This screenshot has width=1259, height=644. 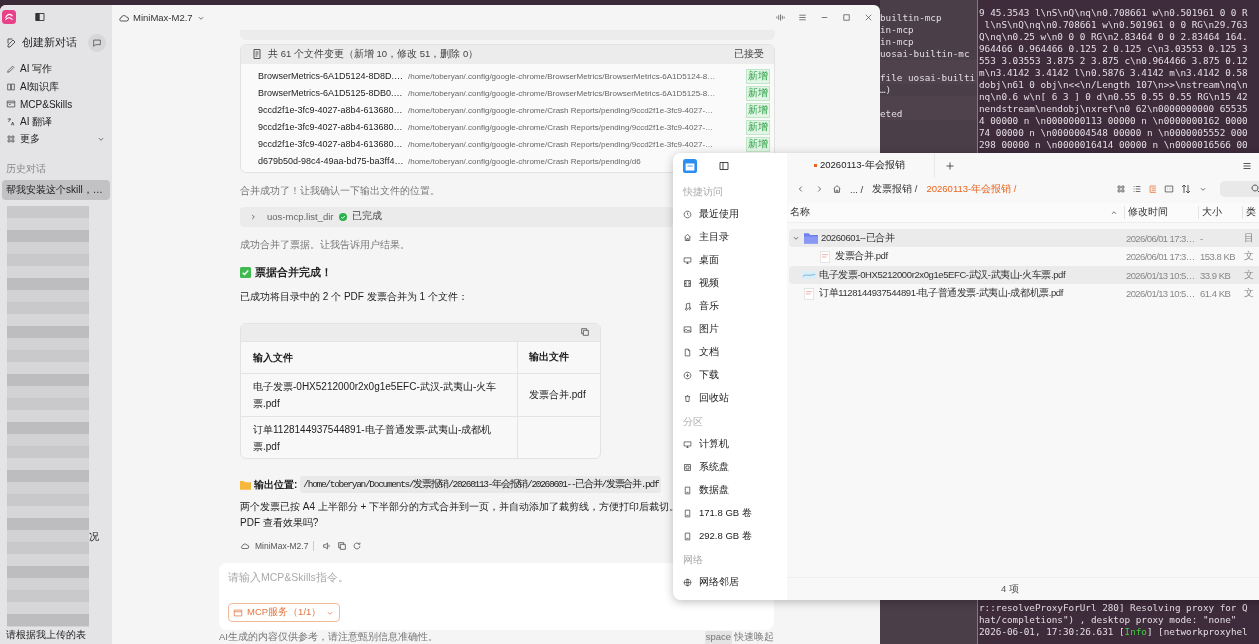 I want to click on model-selector: MiniMax-M2.7, so click(x=162, y=17).